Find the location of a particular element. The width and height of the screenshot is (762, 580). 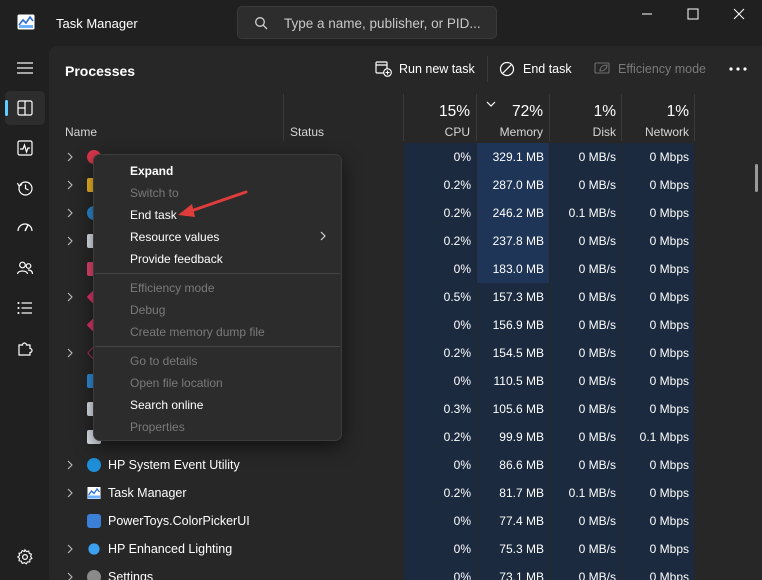

column-disk: Disk is located at coordinates (604, 132).